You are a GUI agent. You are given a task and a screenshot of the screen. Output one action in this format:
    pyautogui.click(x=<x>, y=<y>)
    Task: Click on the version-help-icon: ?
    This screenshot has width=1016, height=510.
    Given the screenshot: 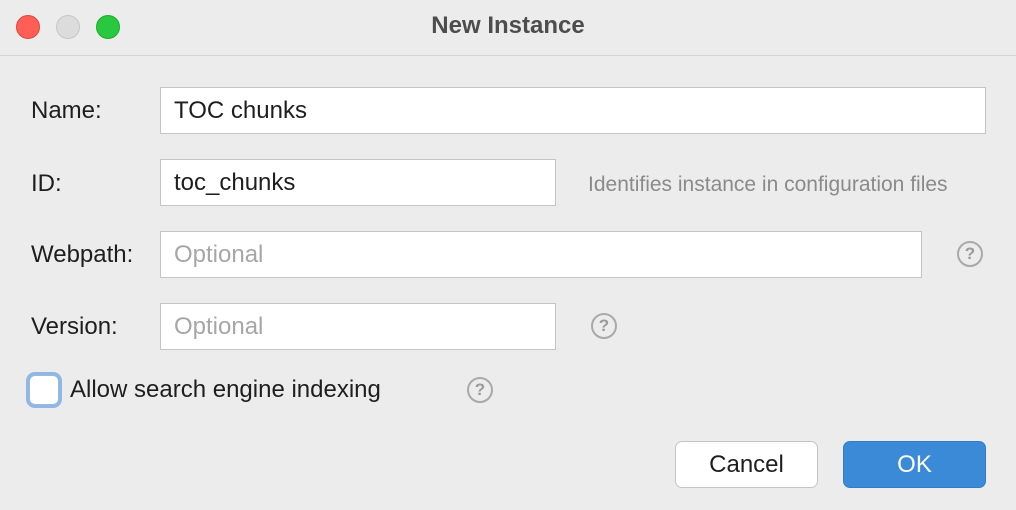 What is the action you would take?
    pyautogui.click(x=604, y=326)
    